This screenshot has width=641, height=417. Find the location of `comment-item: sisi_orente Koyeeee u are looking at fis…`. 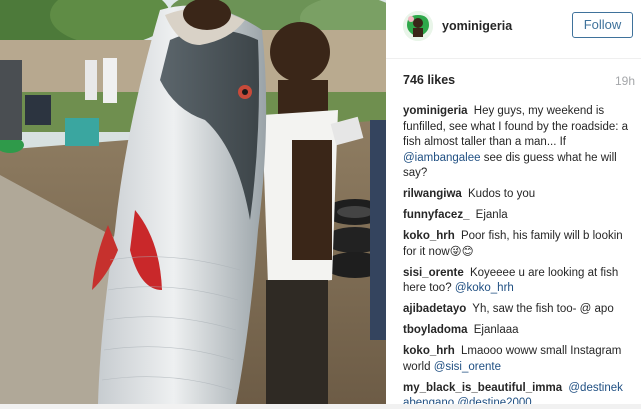

comment-item: sisi_orente Koyeeee u are looking at fis… is located at coordinates (519, 281).